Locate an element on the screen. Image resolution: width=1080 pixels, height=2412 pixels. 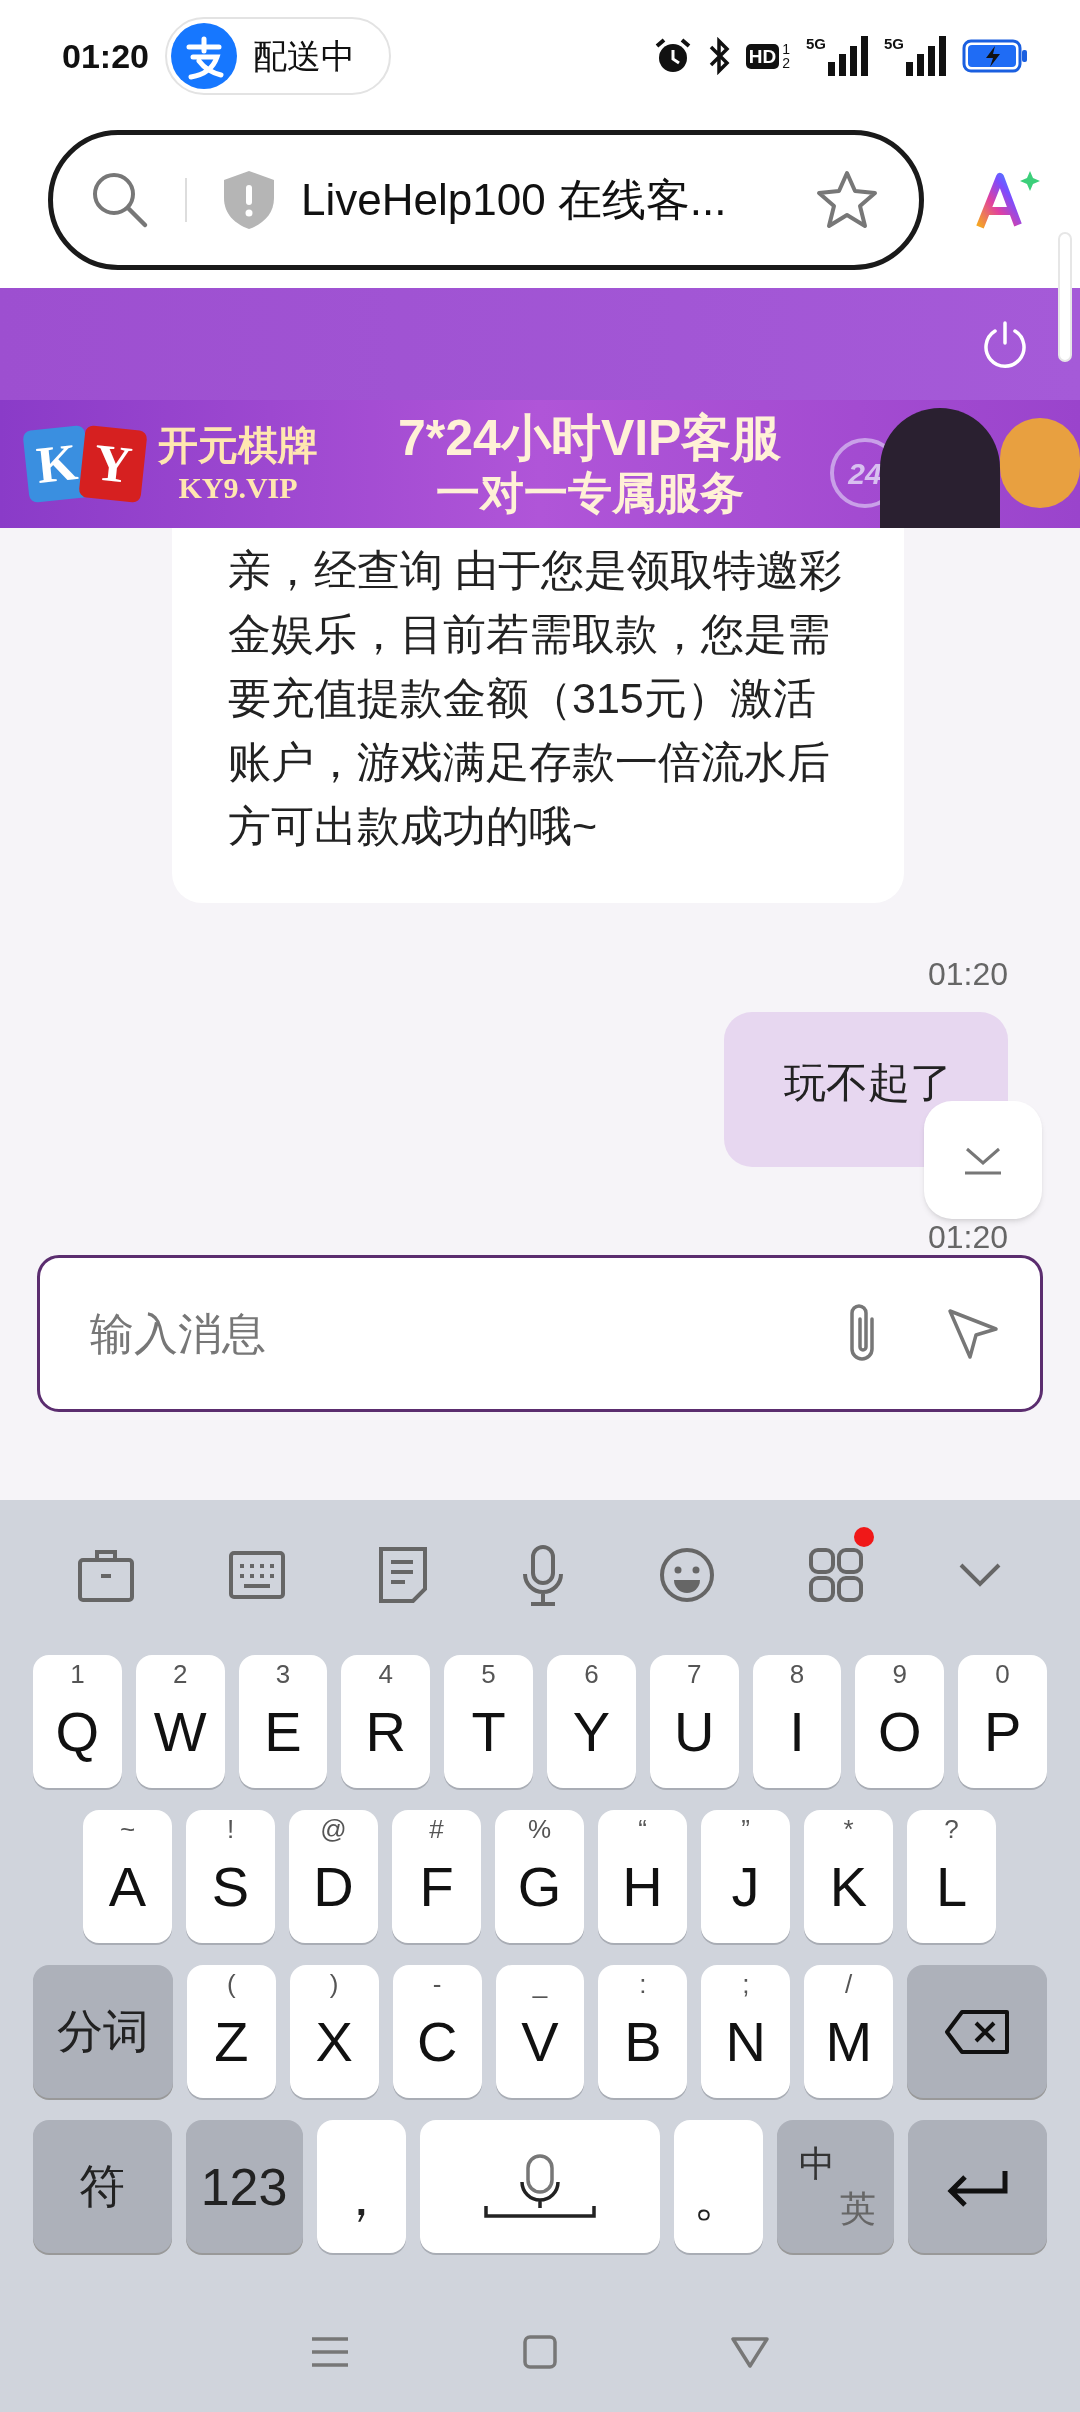
key: ! S is located at coordinates (230, 1876).